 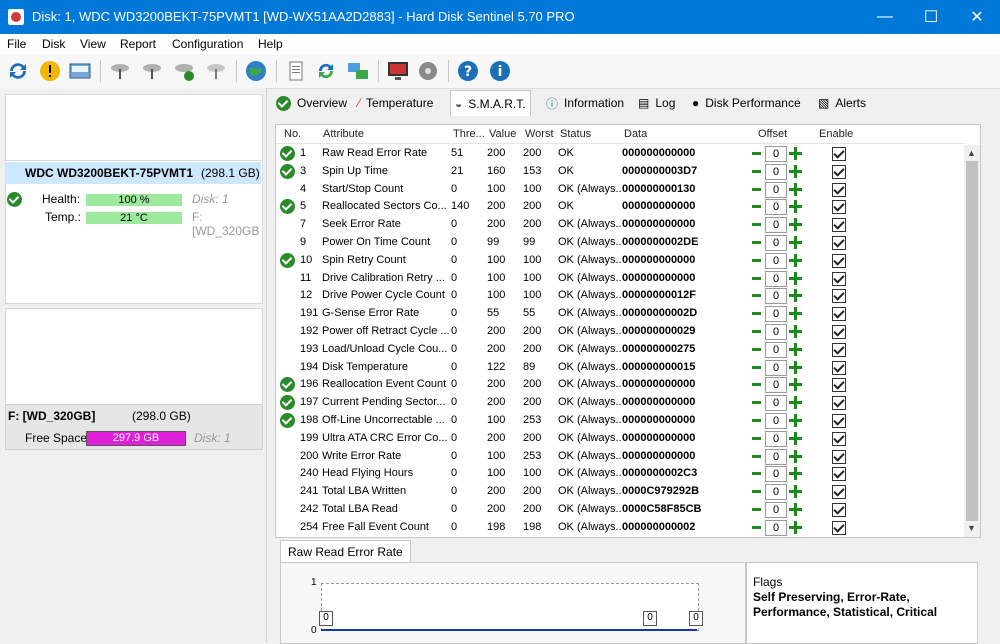 What do you see at coordinates (358, 71) in the screenshot?
I see `network-icon` at bounding box center [358, 71].